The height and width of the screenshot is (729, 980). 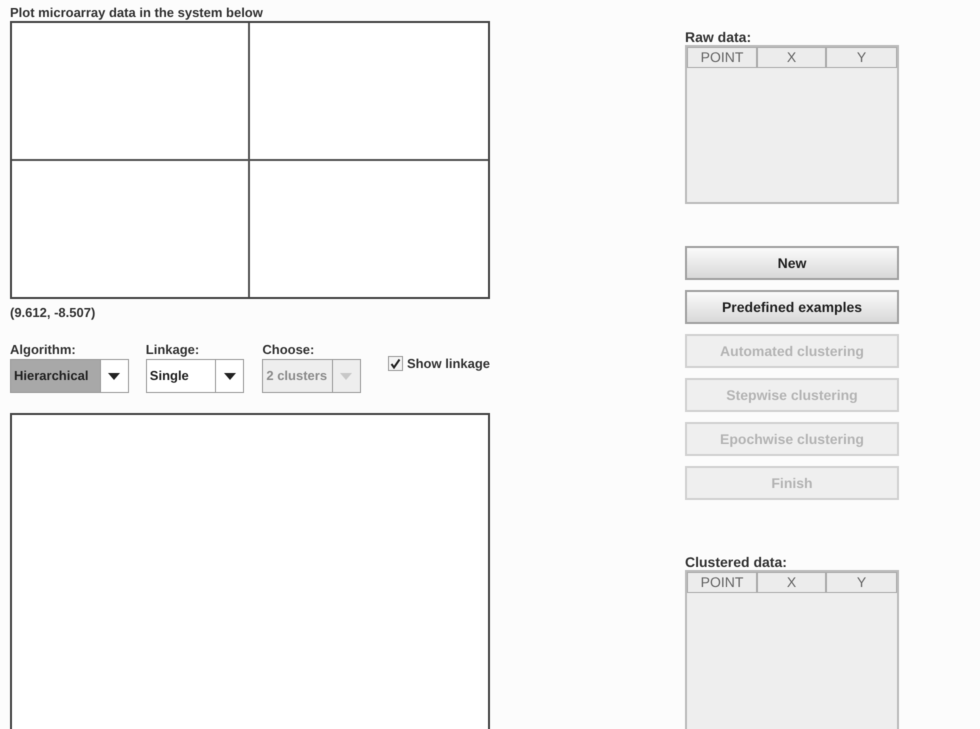 What do you see at coordinates (43, 350) in the screenshot?
I see `field-label: Algorithm:` at bounding box center [43, 350].